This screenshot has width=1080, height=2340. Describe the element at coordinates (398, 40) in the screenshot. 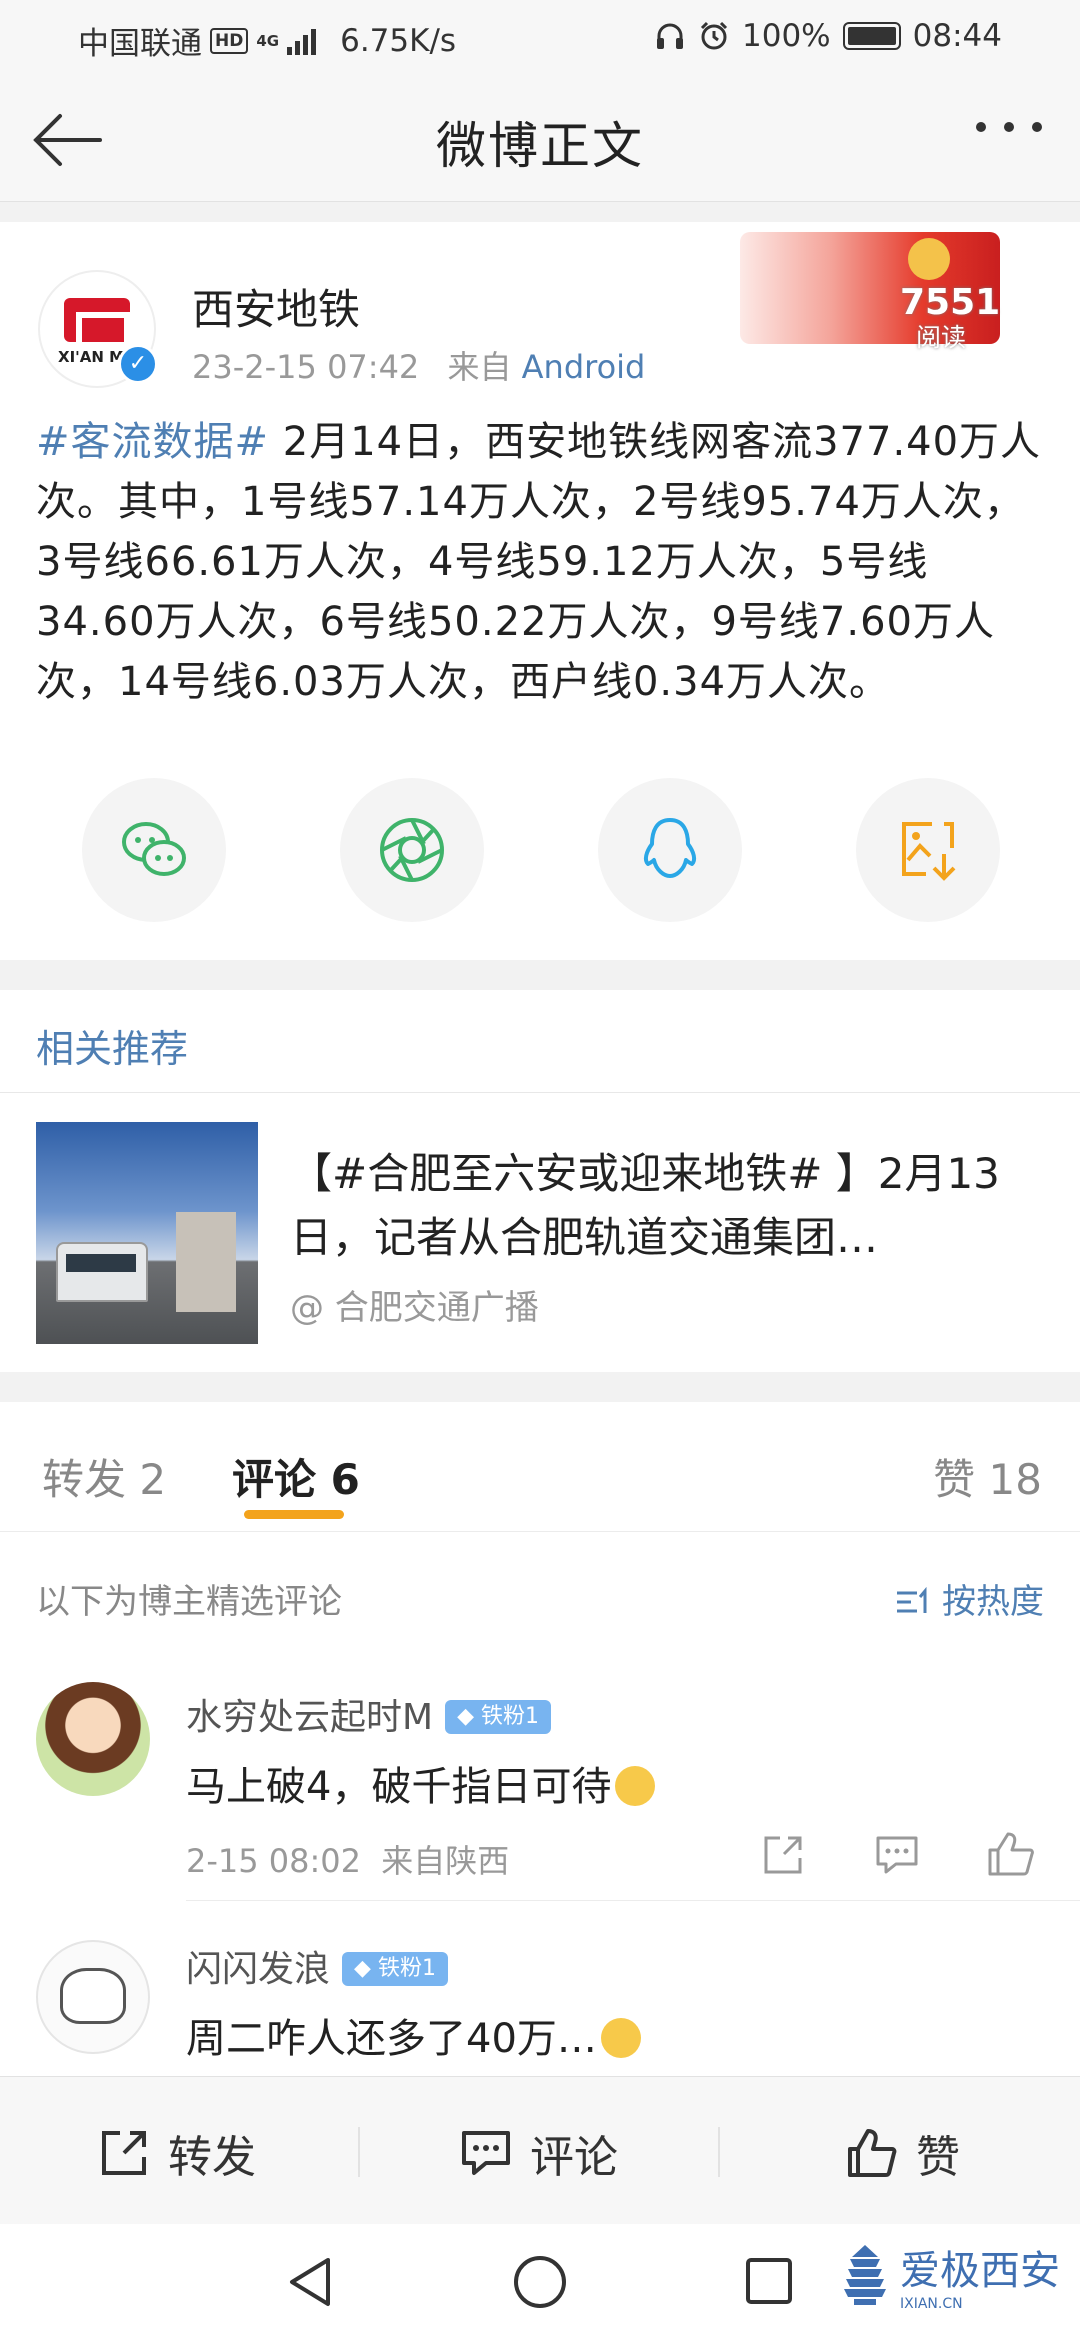

I see `network-speed: 6.75K/s` at that location.